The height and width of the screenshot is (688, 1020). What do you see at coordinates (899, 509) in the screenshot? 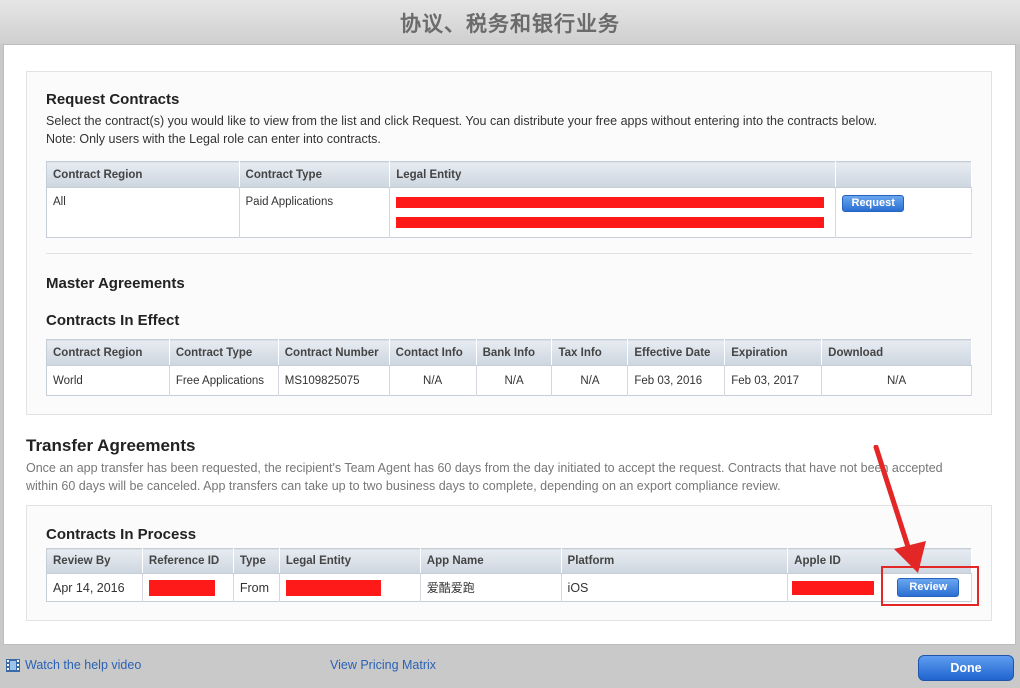
I see `red-arrow-icon` at bounding box center [899, 509].